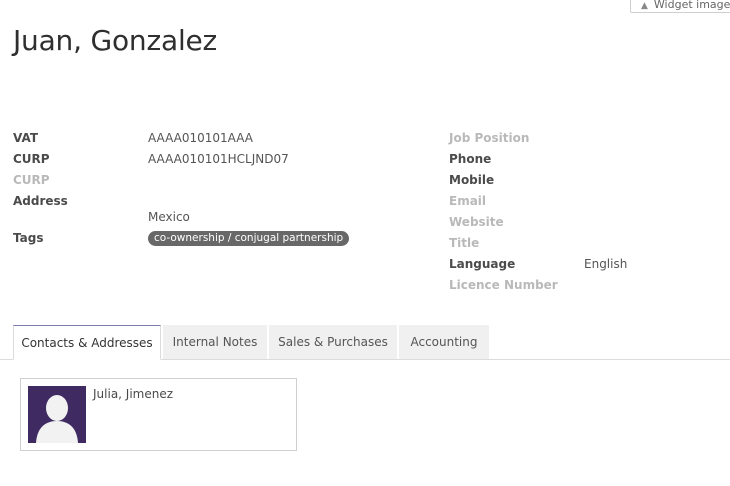 This screenshot has height=486, width=730. I want to click on field-curp-empty: CURP, so click(31, 180).